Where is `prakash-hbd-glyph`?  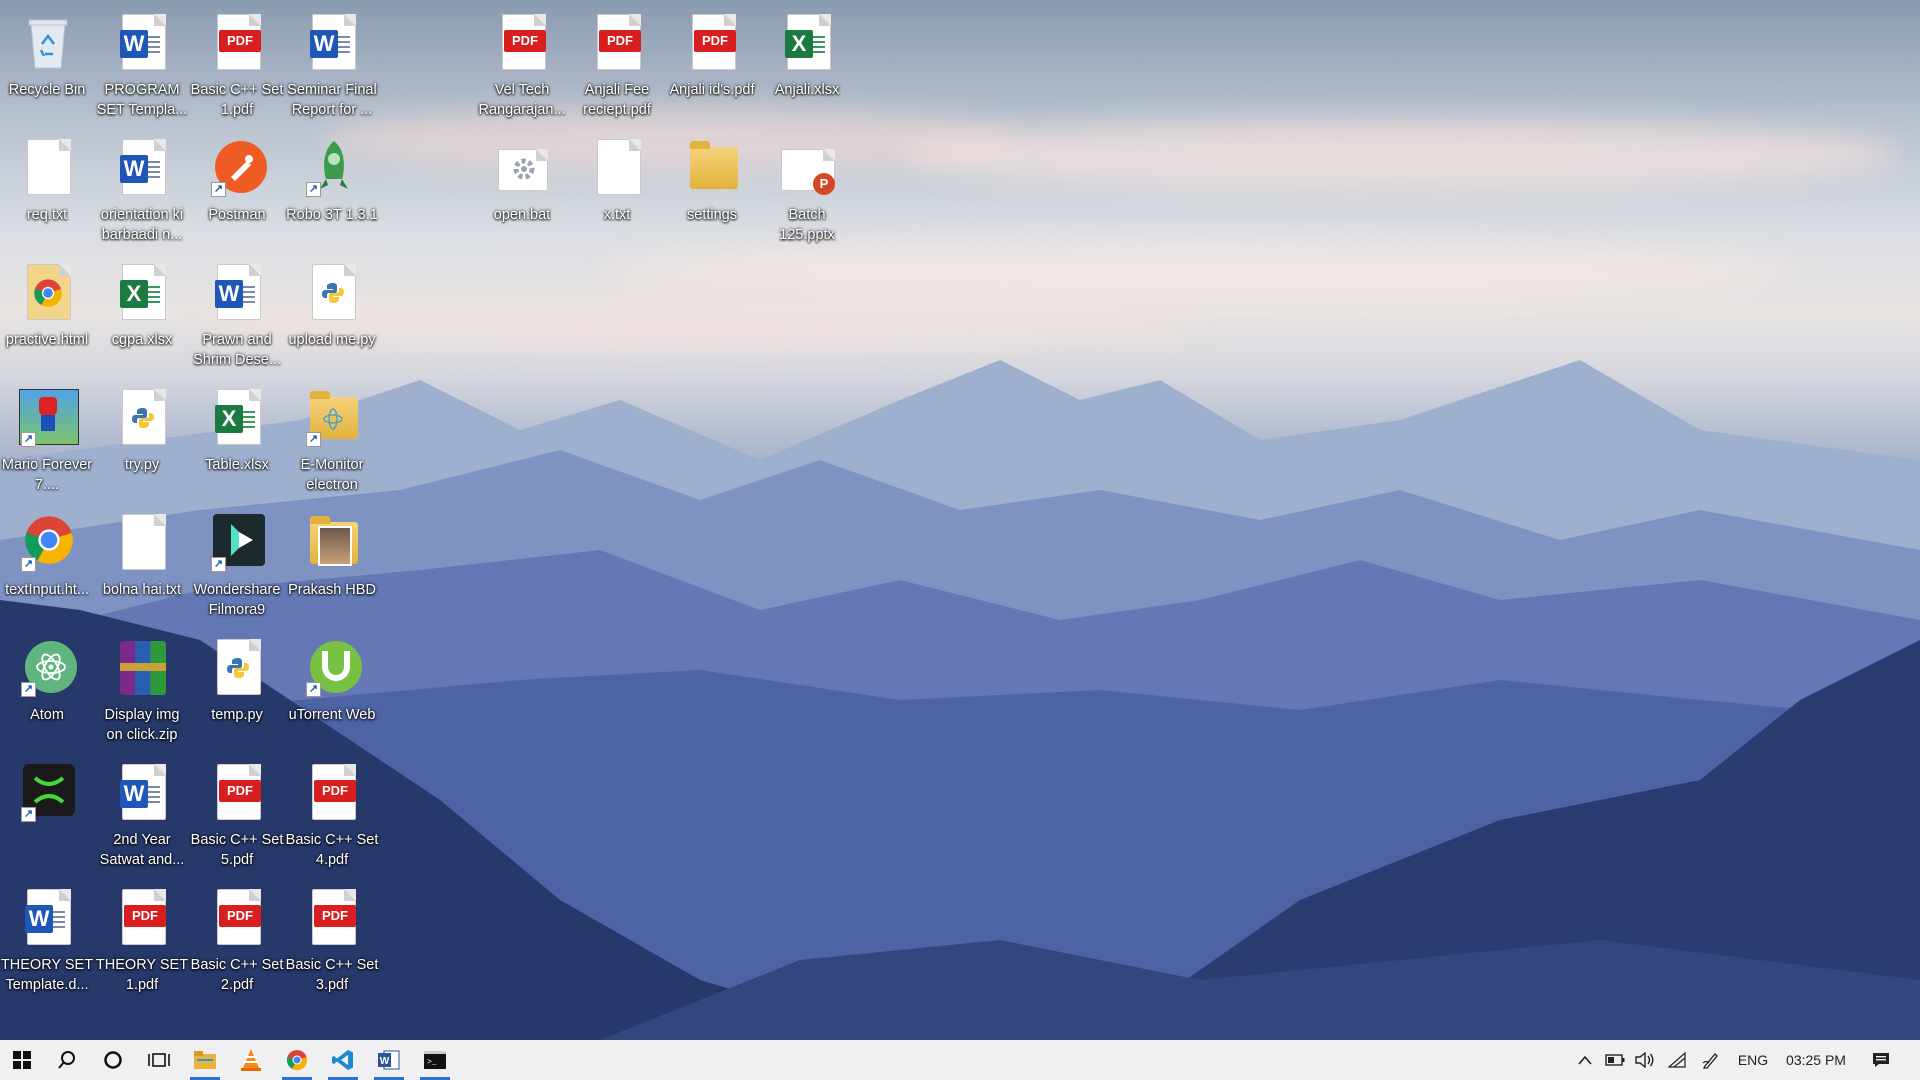 prakash-hbd-glyph is located at coordinates (332, 544).